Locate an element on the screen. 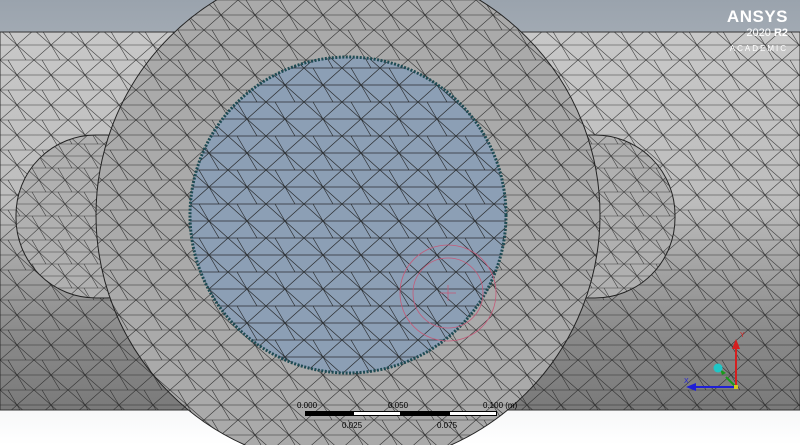  axis-triad: Y X Z is located at coordinates (718, 362).